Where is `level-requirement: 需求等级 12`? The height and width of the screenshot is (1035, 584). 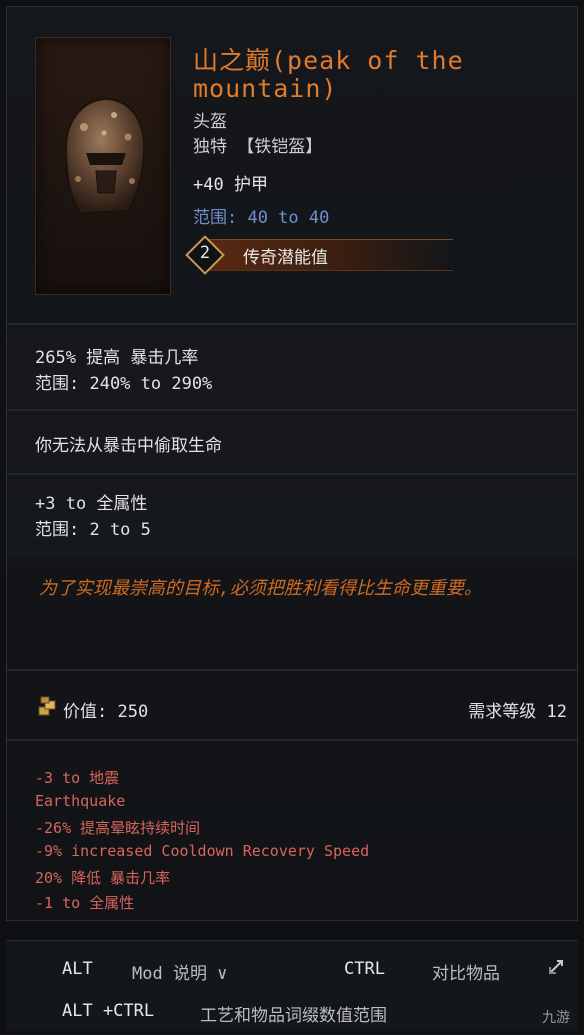 level-requirement: 需求等级 12 is located at coordinates (517, 712).